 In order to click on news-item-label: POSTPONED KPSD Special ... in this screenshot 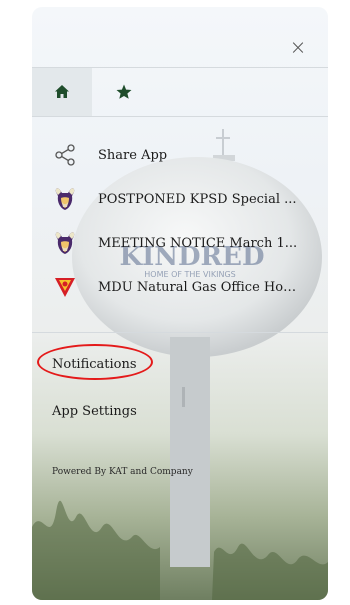, I will do `click(197, 199)`.